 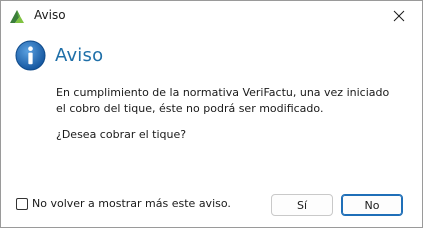 What do you see at coordinates (50, 15) in the screenshot?
I see `window-title: Aviso` at bounding box center [50, 15].